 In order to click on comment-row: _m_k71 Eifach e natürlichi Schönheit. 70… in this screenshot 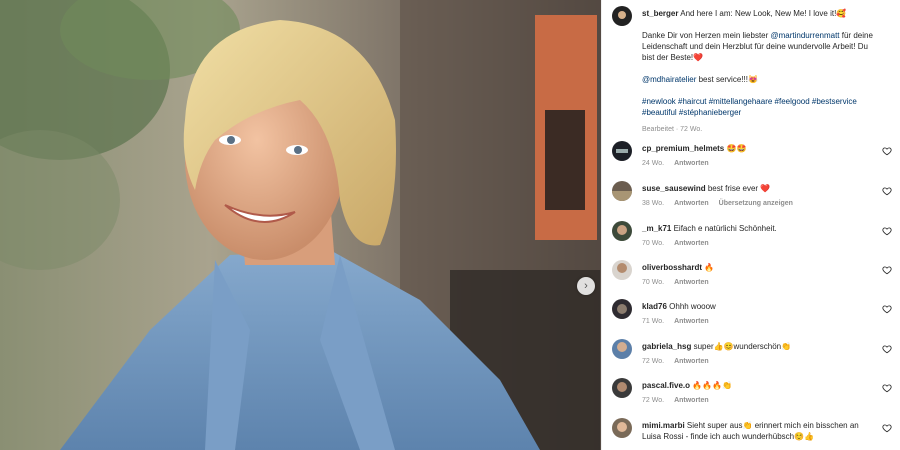, I will do `click(753, 238)`.